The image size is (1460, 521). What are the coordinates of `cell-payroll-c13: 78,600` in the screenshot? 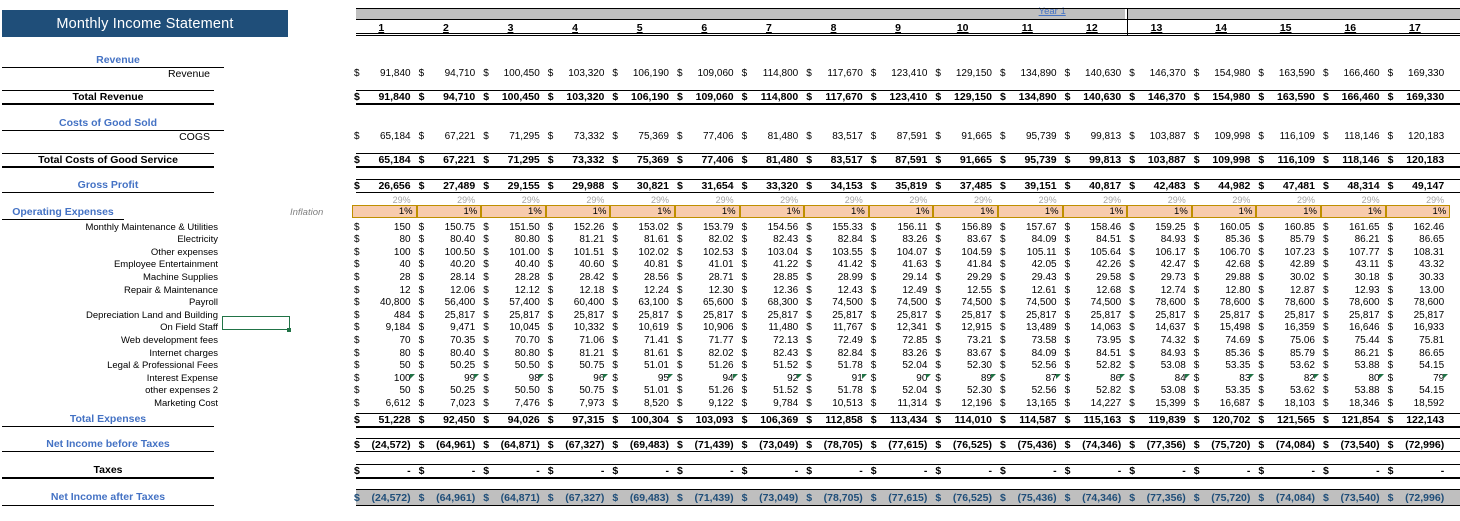 It's located at (1162, 303).